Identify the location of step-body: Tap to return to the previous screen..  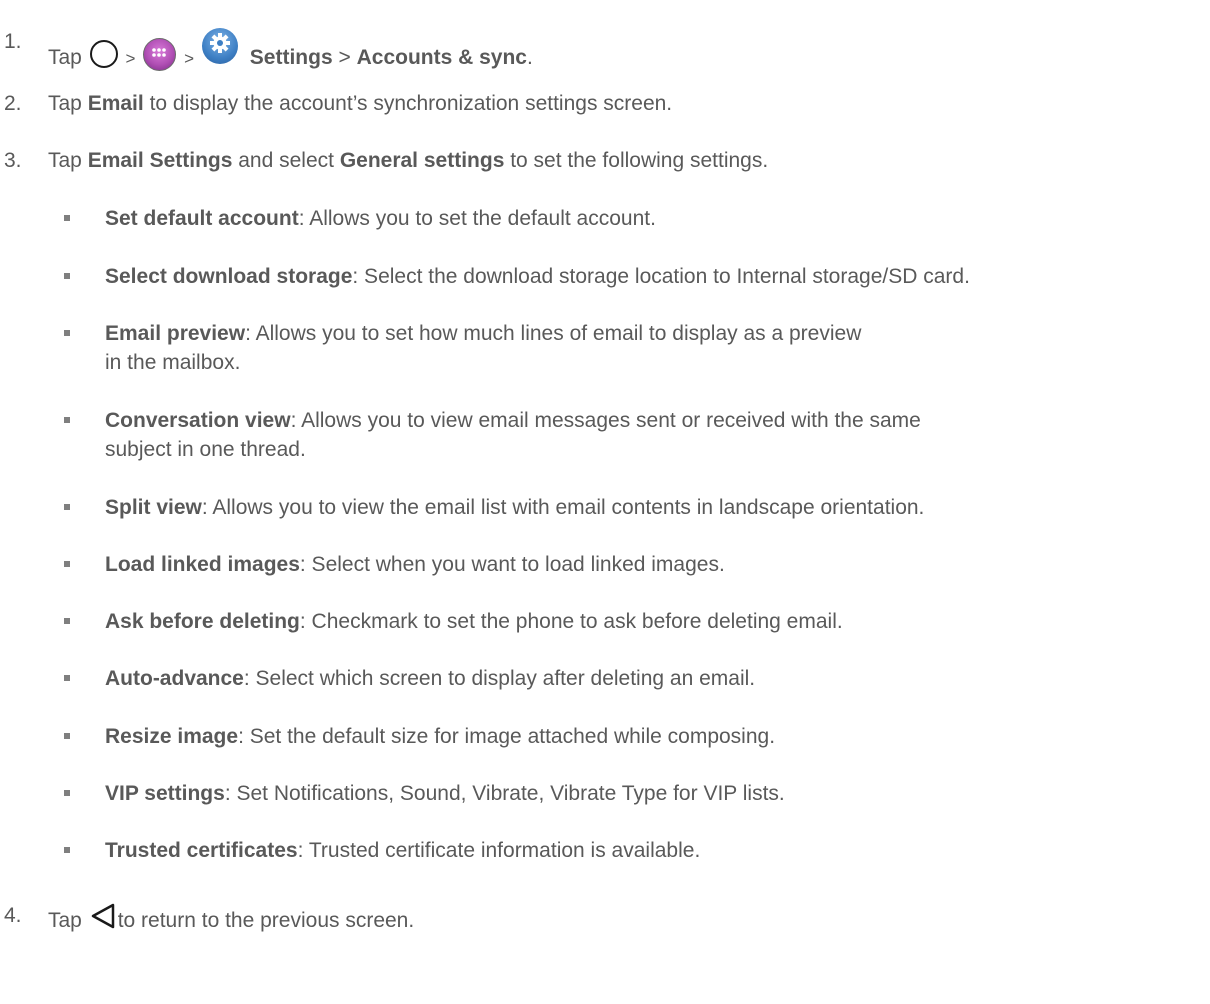
(231, 918).